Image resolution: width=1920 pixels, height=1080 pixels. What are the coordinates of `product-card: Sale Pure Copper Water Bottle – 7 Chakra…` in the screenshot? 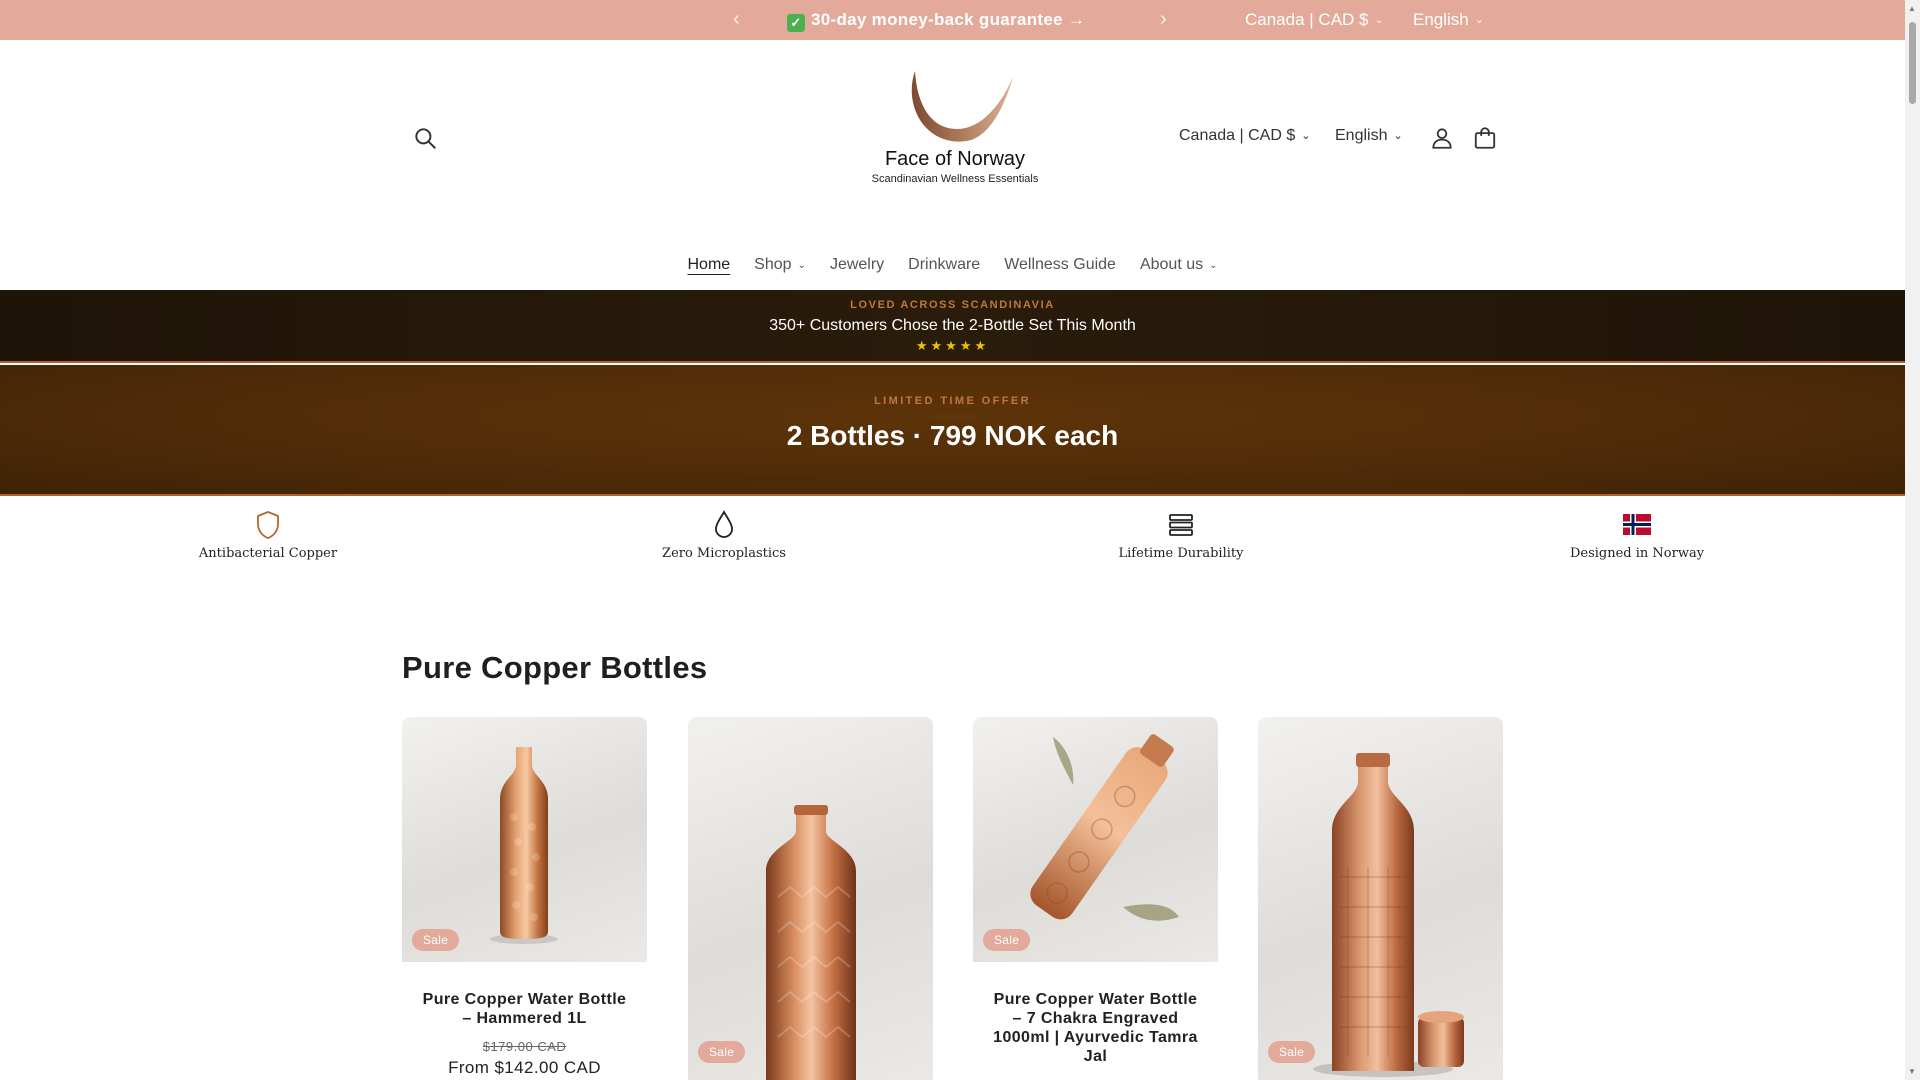 It's located at (1095, 891).